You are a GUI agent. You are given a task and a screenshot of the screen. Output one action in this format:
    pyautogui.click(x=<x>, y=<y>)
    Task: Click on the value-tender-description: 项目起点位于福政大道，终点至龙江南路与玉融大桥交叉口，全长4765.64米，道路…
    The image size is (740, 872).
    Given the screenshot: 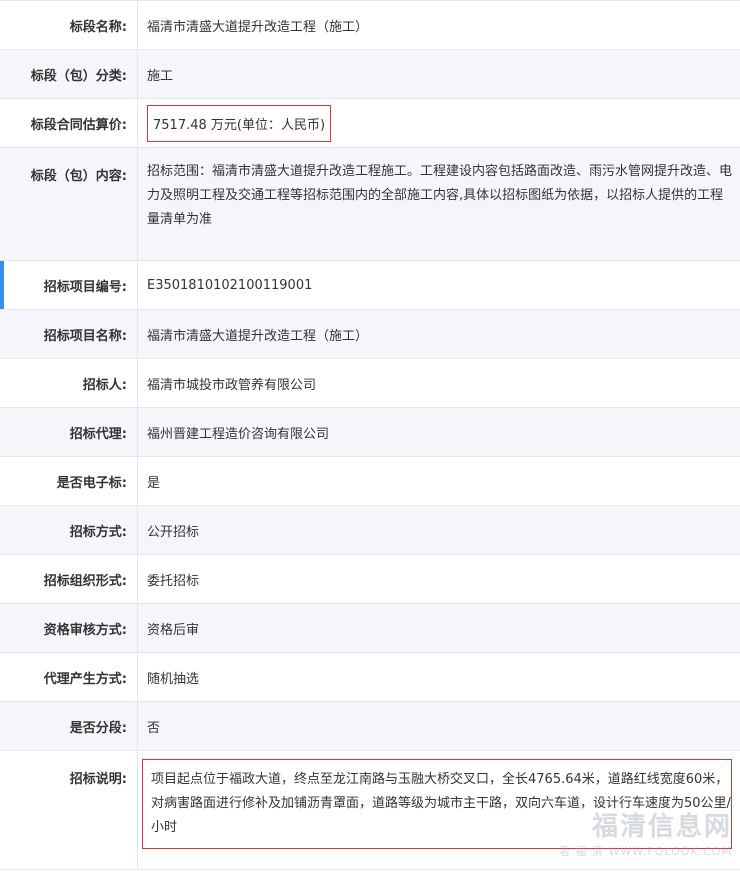 What is the action you would take?
    pyautogui.click(x=437, y=804)
    